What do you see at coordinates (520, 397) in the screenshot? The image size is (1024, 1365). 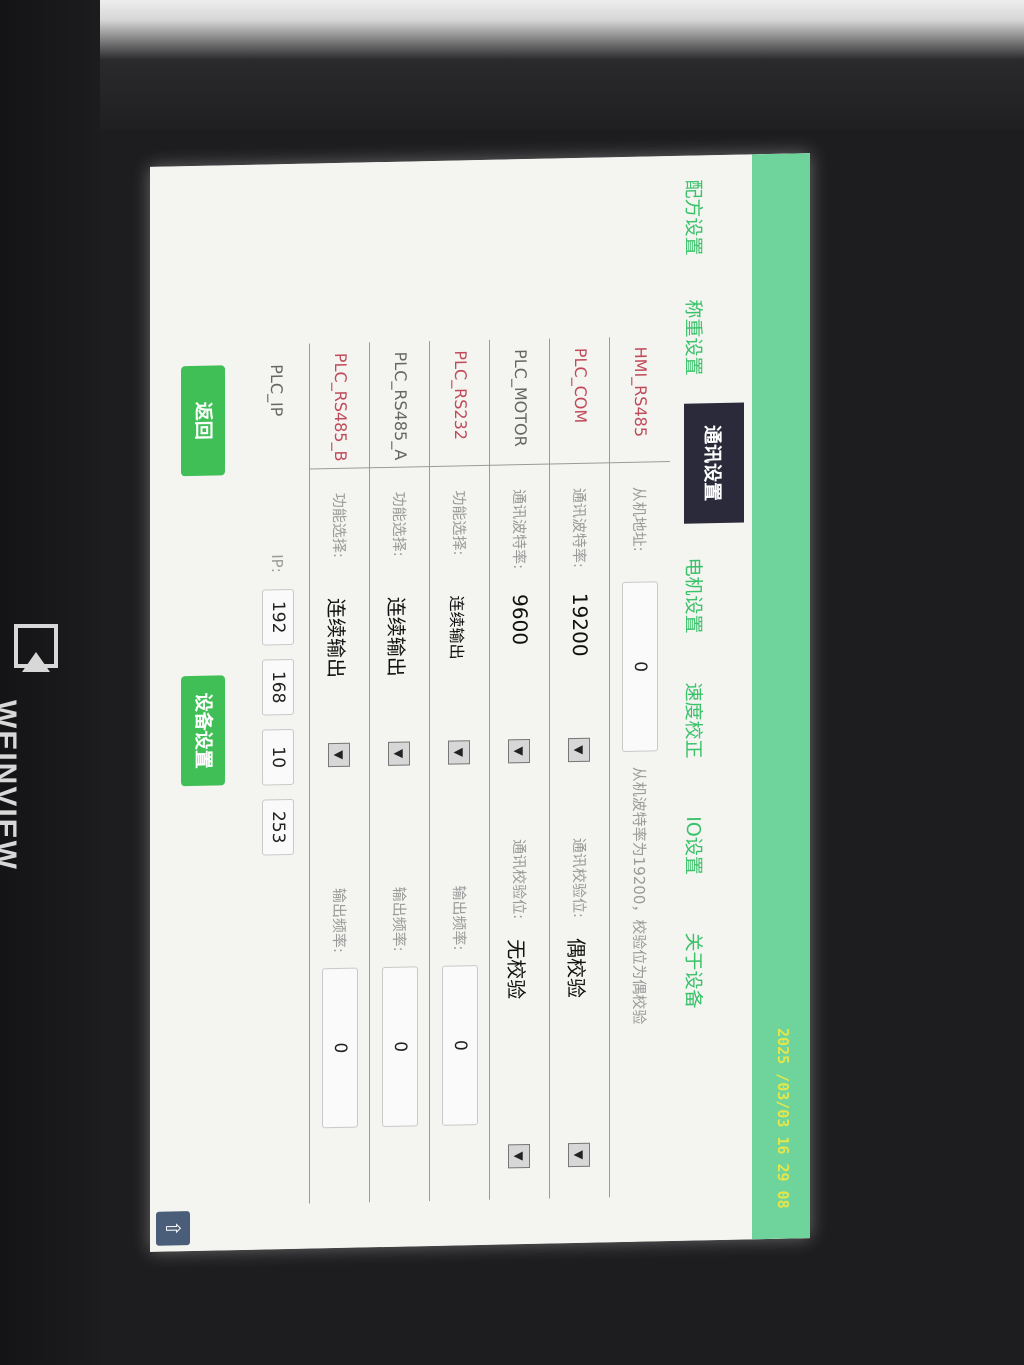 I see `row-name: PLC_MOTOR` at bounding box center [520, 397].